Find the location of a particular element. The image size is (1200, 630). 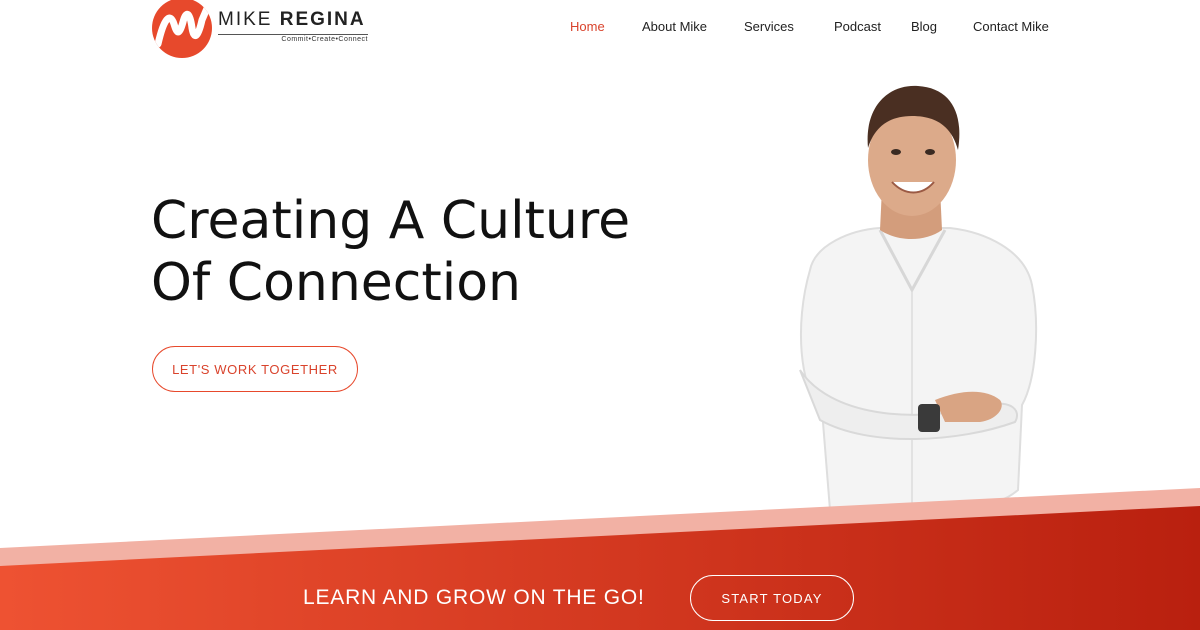

nav-item-services: Services is located at coordinates (769, 26).